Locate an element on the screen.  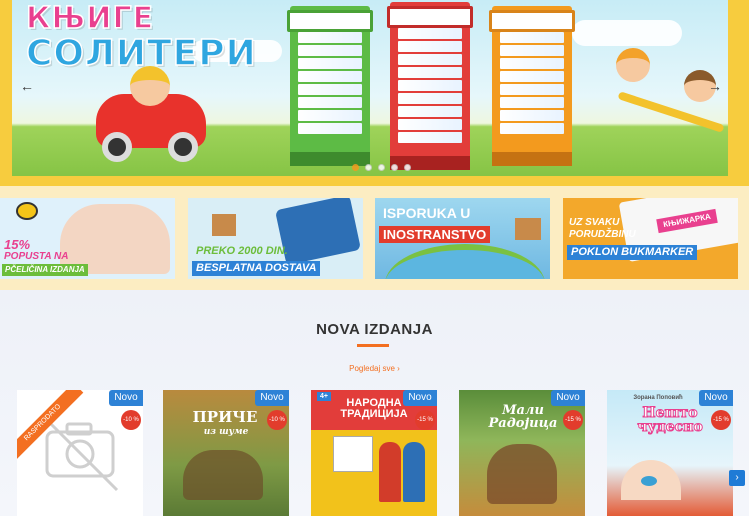
cover-title: Мали Радојица is located at coordinates (523, 417).